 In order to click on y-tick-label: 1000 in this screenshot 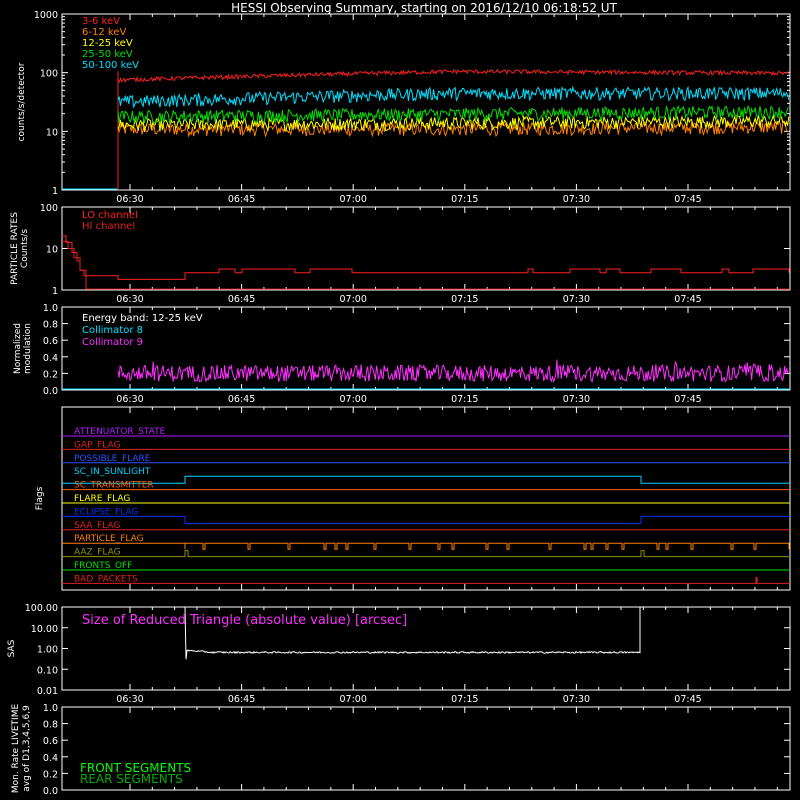, I will do `click(46, 15)`.